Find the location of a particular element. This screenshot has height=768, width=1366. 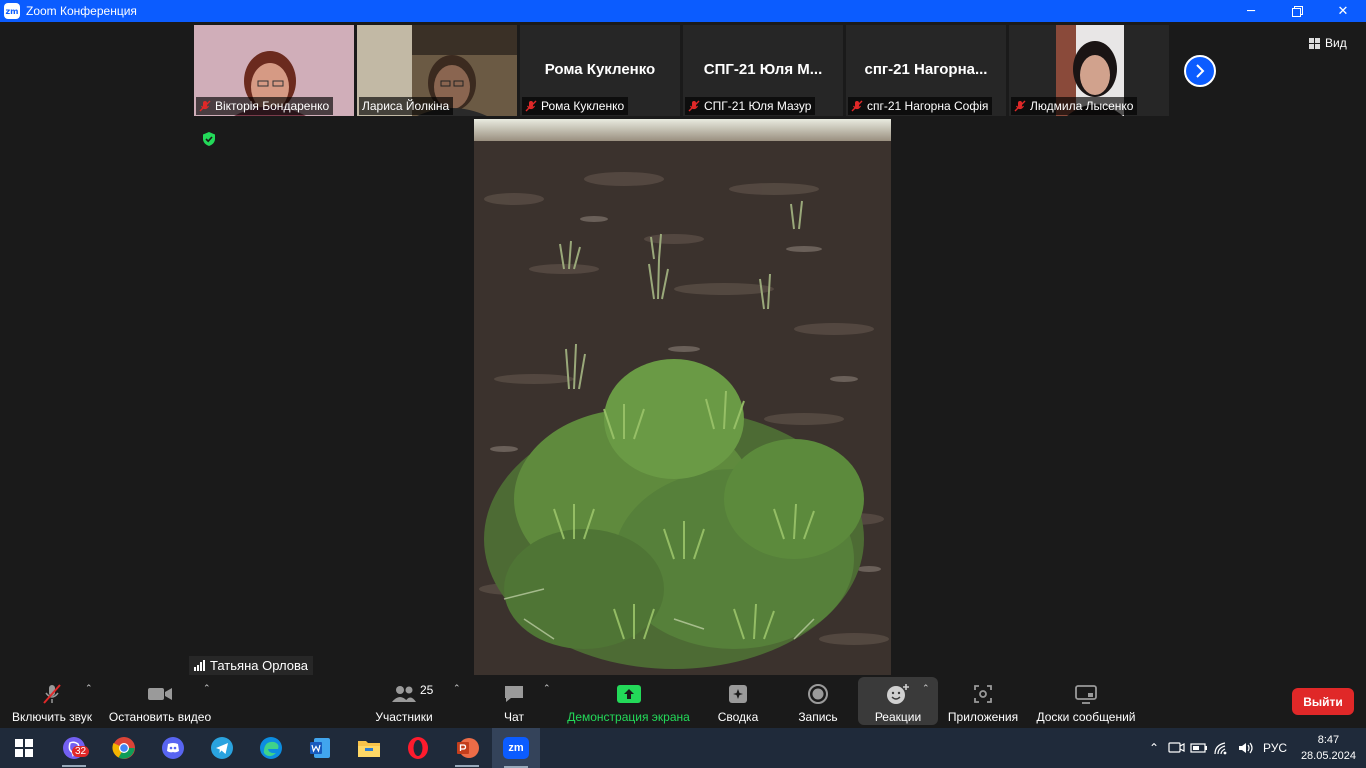

encryption-shield-icon is located at coordinates (209, 139).